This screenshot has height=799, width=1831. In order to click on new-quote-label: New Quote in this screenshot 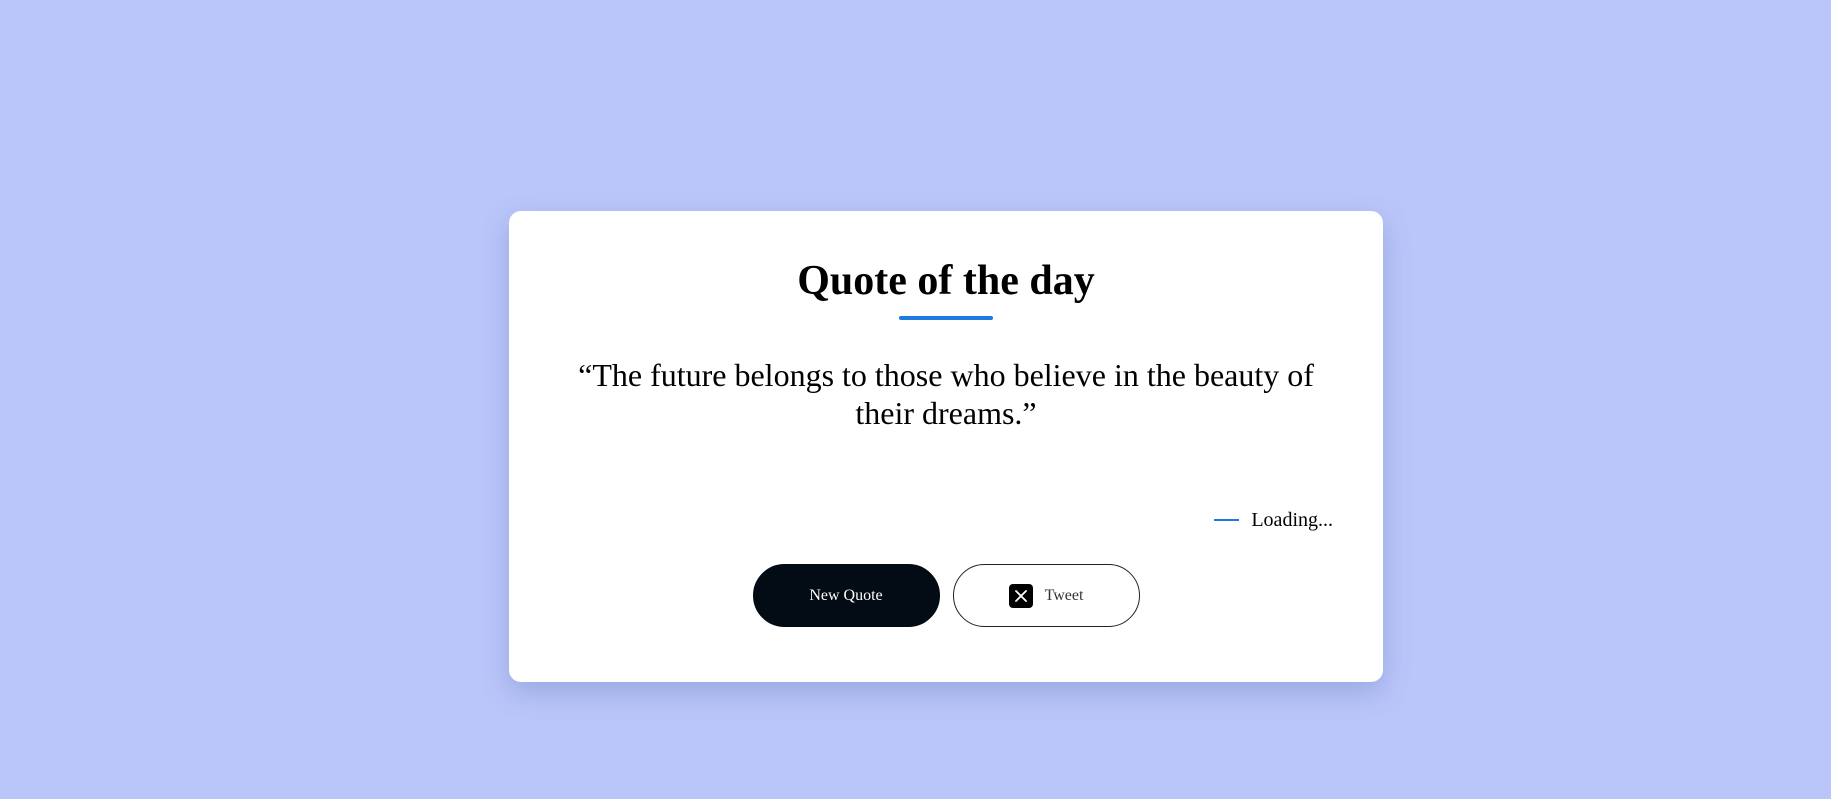, I will do `click(846, 595)`.